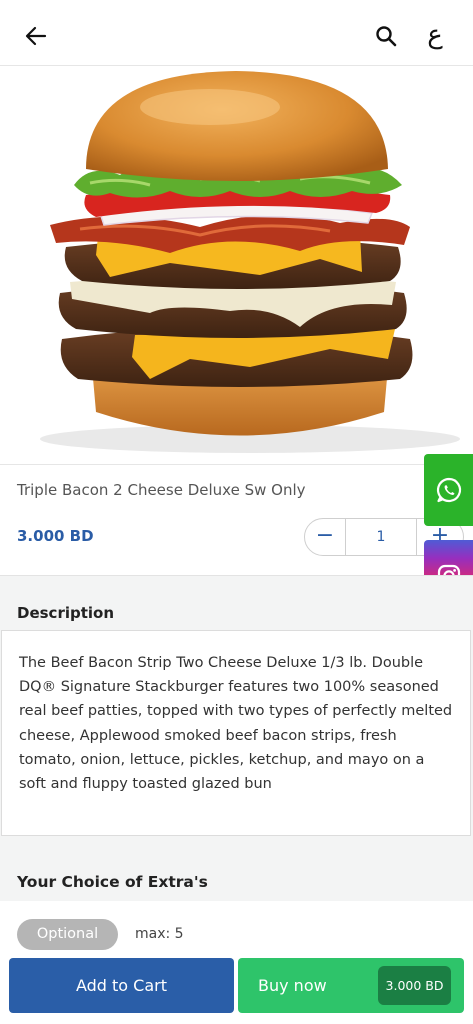  What do you see at coordinates (159, 934) in the screenshot?
I see `max-selection-label: max: 5` at bounding box center [159, 934].